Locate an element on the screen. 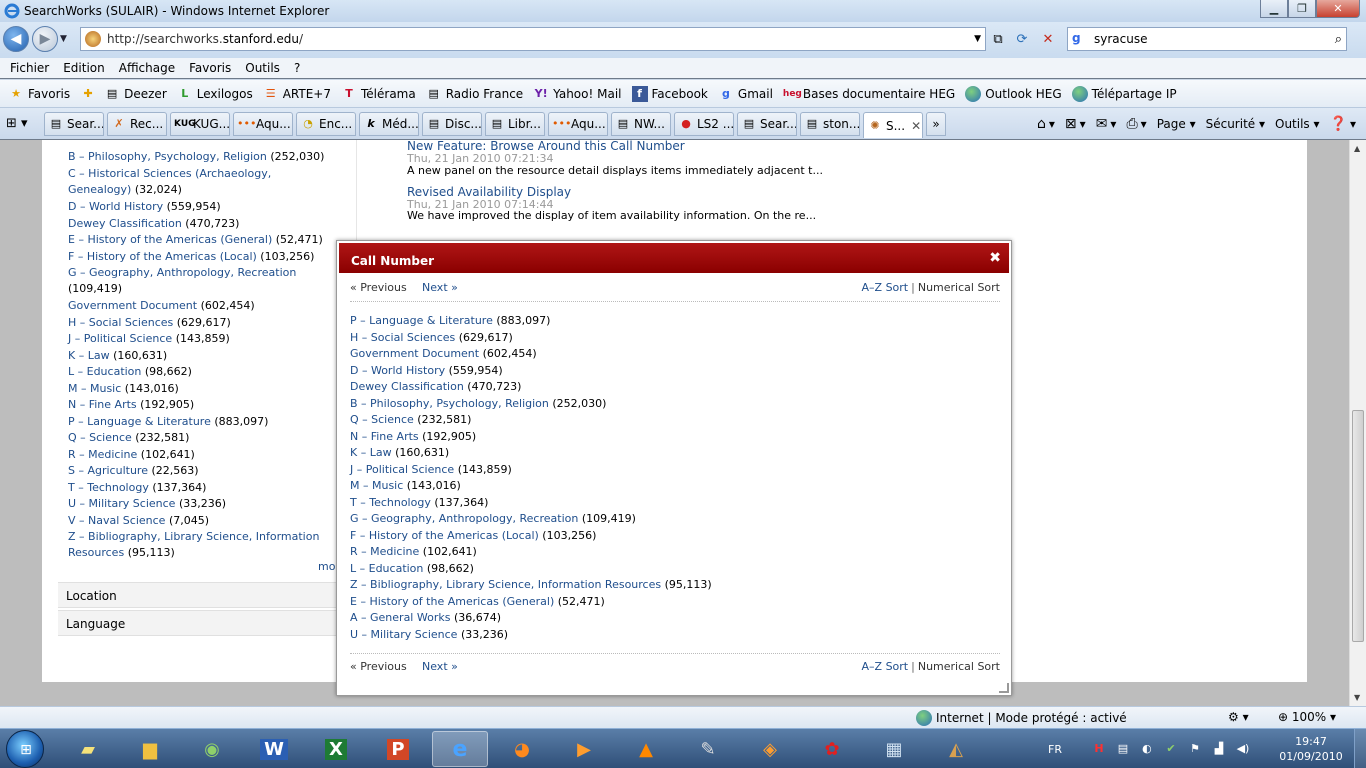 The width and height of the screenshot is (1366, 768). taskbar-notes: ▰ is located at coordinates (88, 749).